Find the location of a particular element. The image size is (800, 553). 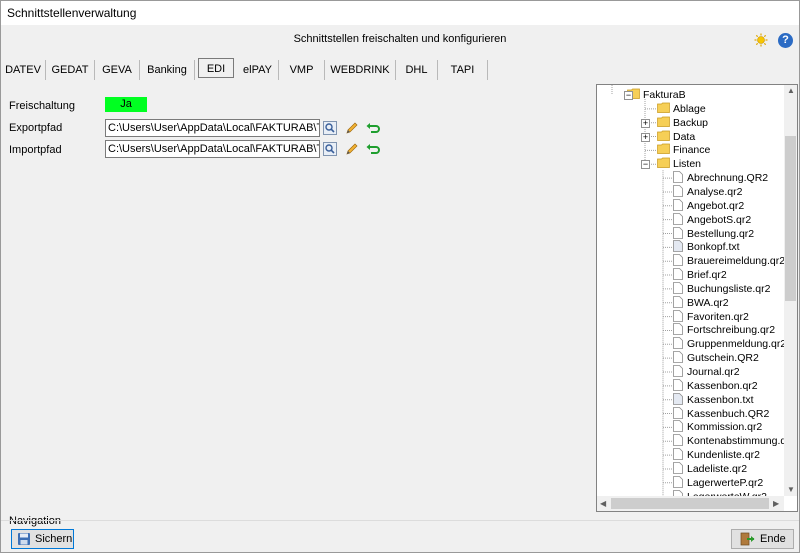

tab-datev: DATEV is located at coordinates (23, 70).